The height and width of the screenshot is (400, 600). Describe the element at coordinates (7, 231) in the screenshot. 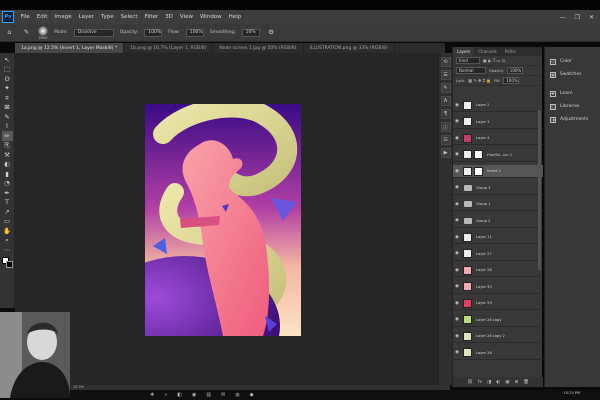

I see `hand-tool-icon: ✋` at that location.